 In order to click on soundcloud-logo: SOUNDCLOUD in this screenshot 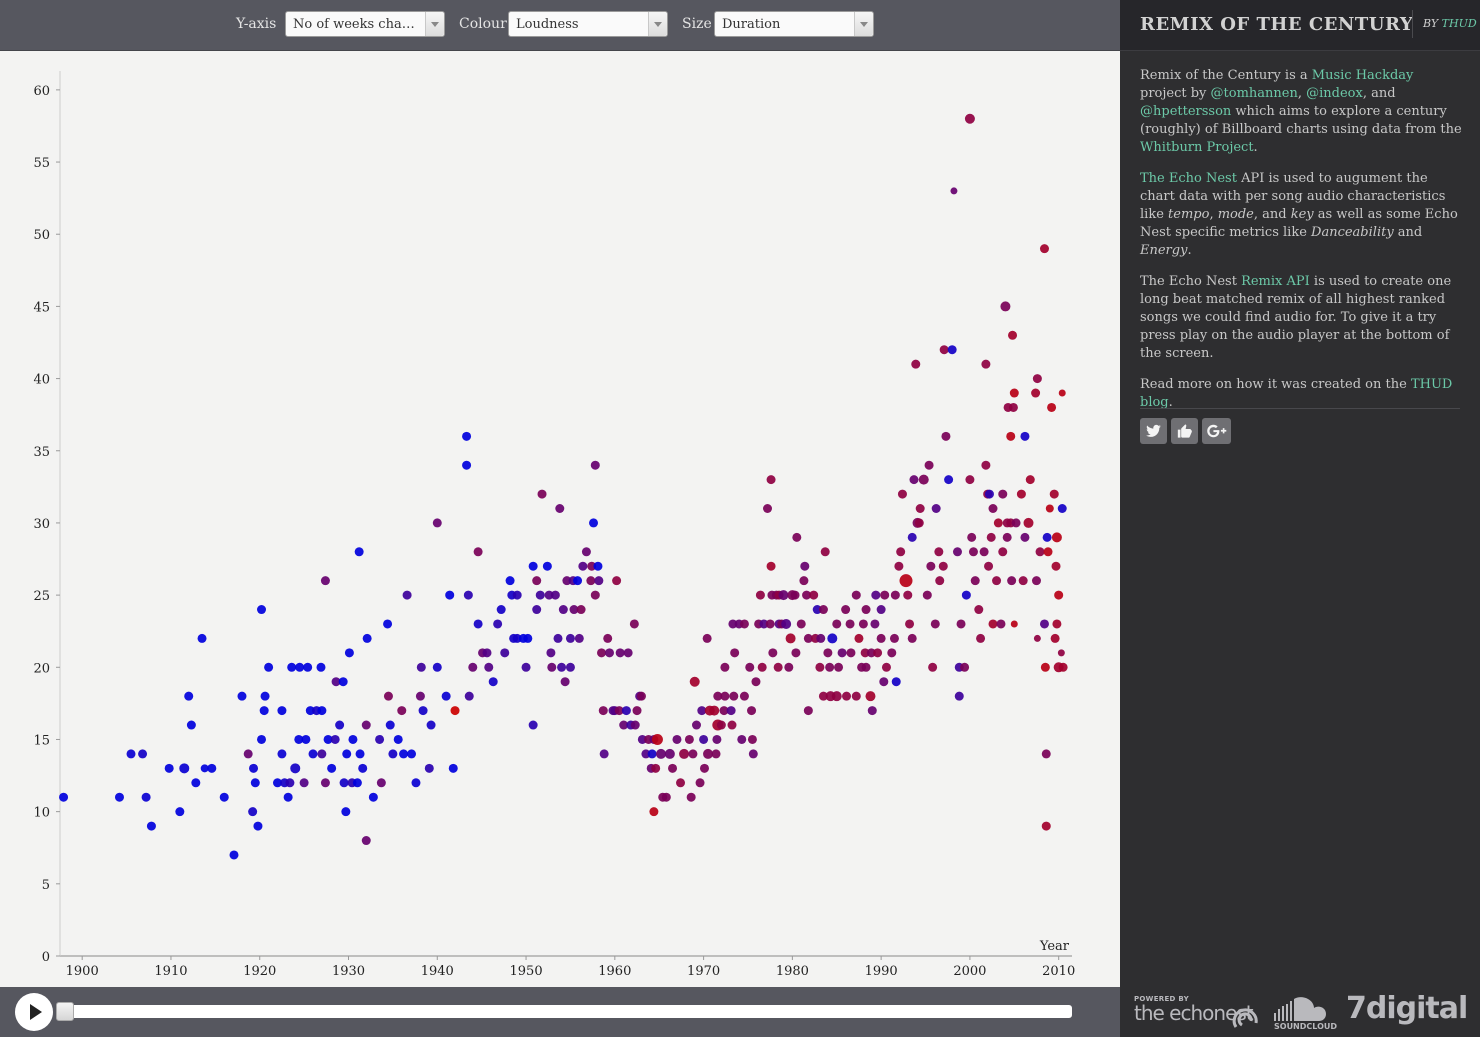, I will do `click(1304, 1013)`.